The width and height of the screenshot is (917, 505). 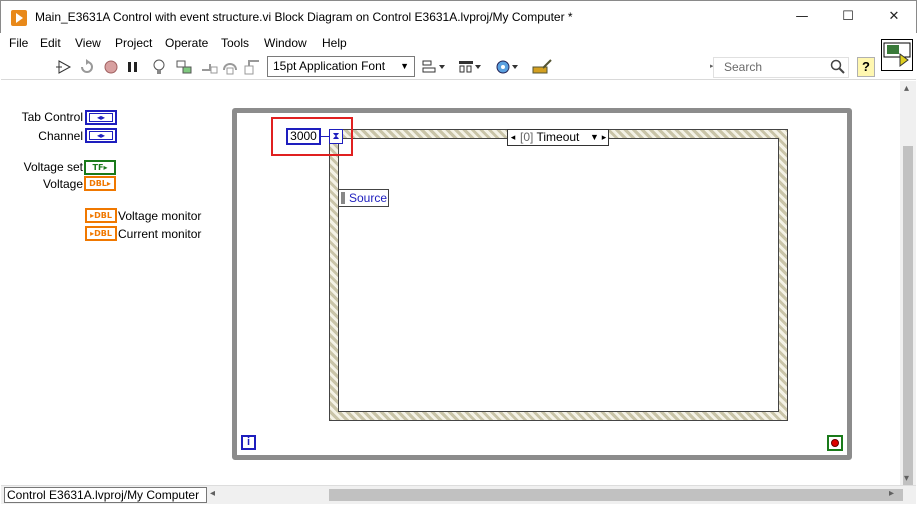 I want to click on terminal-label-voltage: Voltage, so click(x=62, y=184).